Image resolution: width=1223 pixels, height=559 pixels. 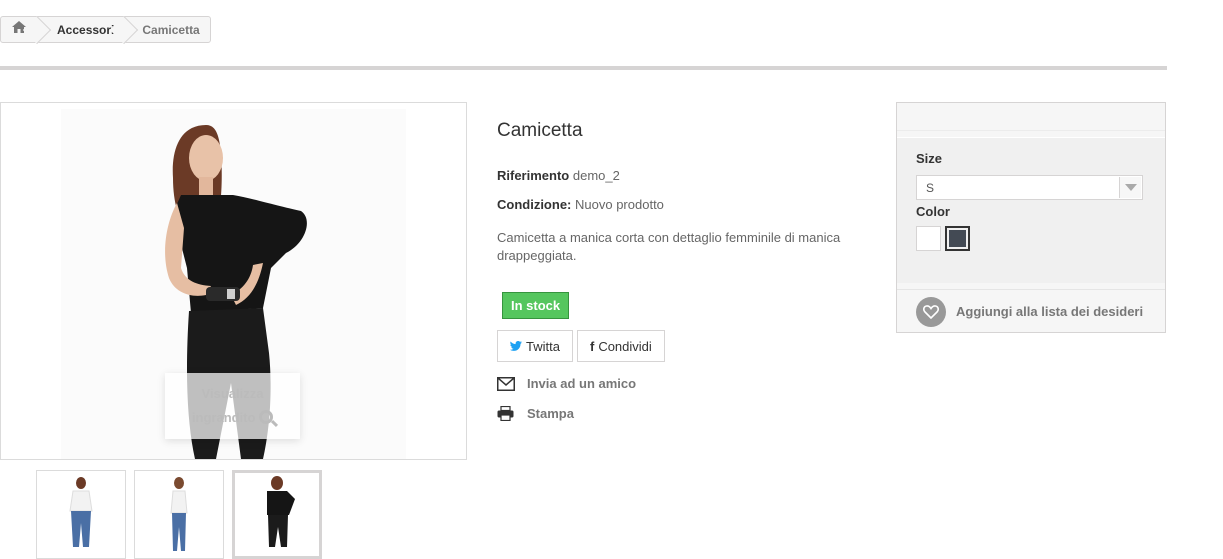 I want to click on wishlist-button: Aggiungi alla lista dei desideri, so click(x=1031, y=311).